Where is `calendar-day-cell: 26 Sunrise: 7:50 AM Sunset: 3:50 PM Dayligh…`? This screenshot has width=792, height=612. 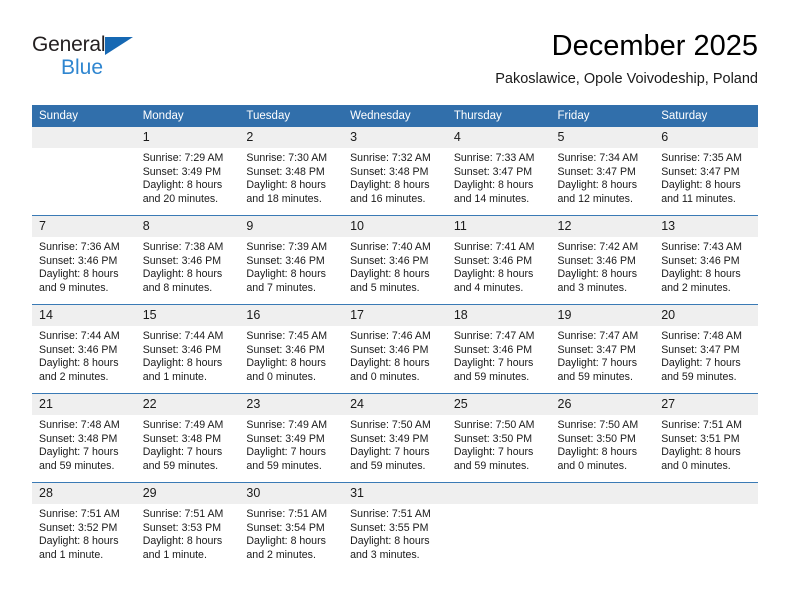
calendar-day-cell: 26 Sunrise: 7:50 AM Sunset: 3:50 PM Dayligh… is located at coordinates (602, 438).